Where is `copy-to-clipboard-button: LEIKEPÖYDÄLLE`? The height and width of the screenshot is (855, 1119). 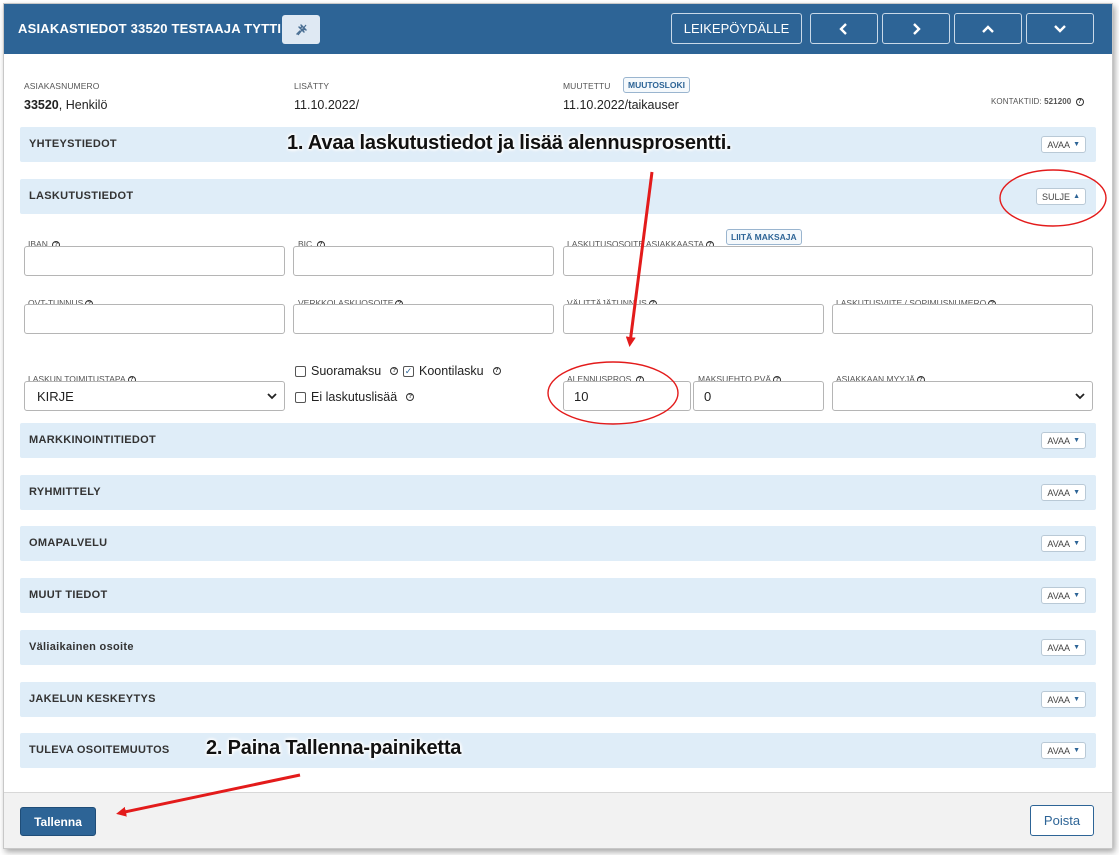 copy-to-clipboard-button: LEIKEPÖYDÄLLE is located at coordinates (736, 28).